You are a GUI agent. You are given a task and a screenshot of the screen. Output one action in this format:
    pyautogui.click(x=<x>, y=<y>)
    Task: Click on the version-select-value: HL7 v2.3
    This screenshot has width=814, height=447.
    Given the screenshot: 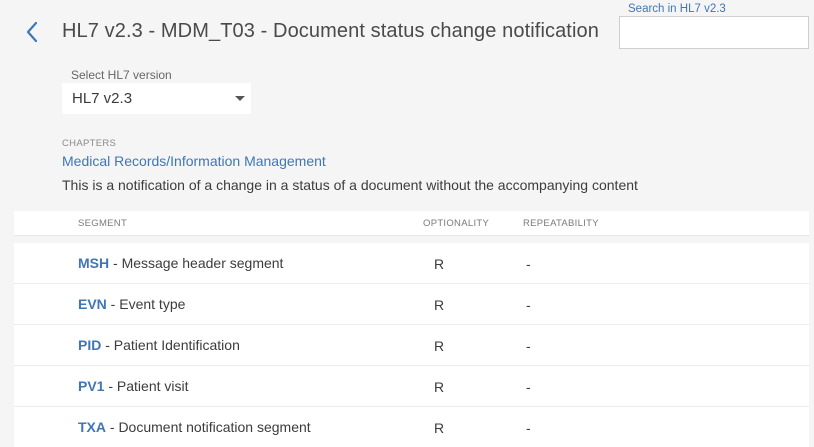 What is the action you would take?
    pyautogui.click(x=102, y=98)
    